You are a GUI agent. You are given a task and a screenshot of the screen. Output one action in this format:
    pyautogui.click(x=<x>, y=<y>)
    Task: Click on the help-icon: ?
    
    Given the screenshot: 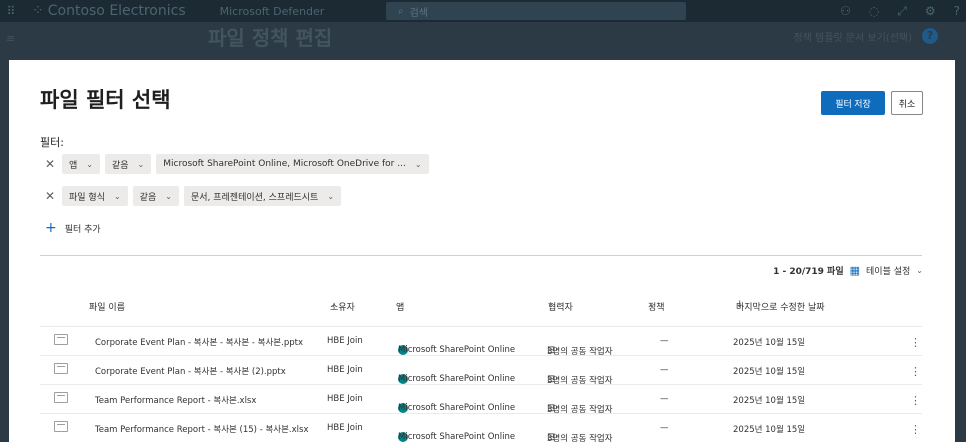 What is the action you would take?
    pyautogui.click(x=930, y=36)
    